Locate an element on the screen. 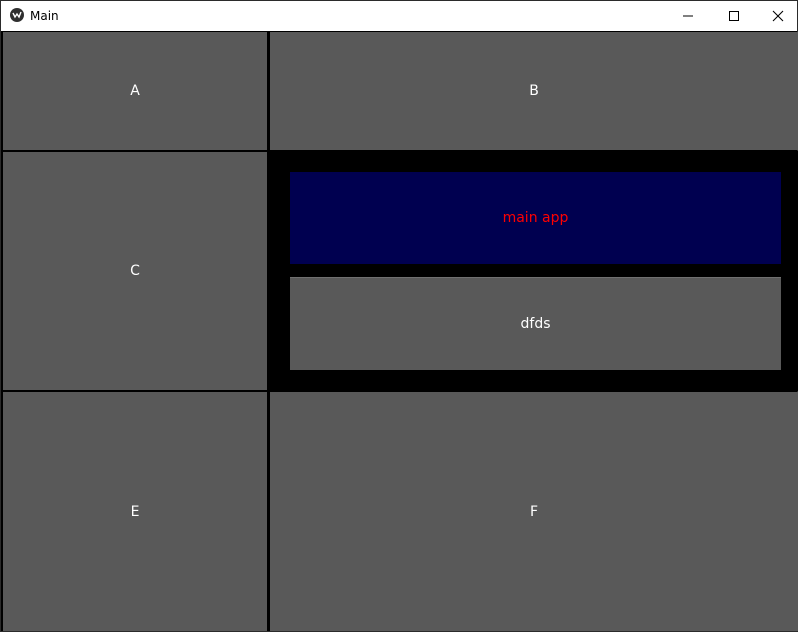  cell-c-button: C is located at coordinates (135, 271).